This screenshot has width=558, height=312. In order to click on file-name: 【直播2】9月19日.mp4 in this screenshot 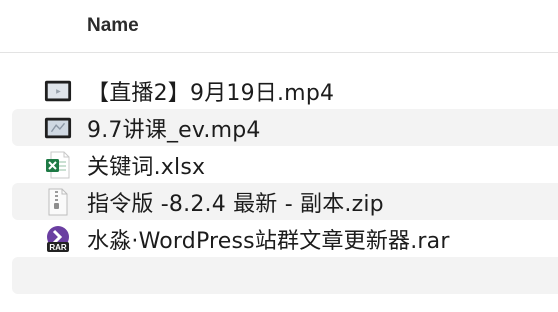, I will do `click(211, 93)`.